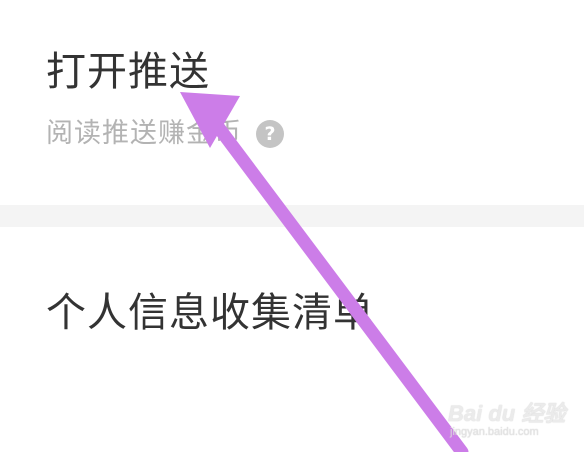 The width and height of the screenshot is (584, 452). Describe the element at coordinates (494, 432) in the screenshot. I see `watermark-url: jingyan.baidu.com` at that location.